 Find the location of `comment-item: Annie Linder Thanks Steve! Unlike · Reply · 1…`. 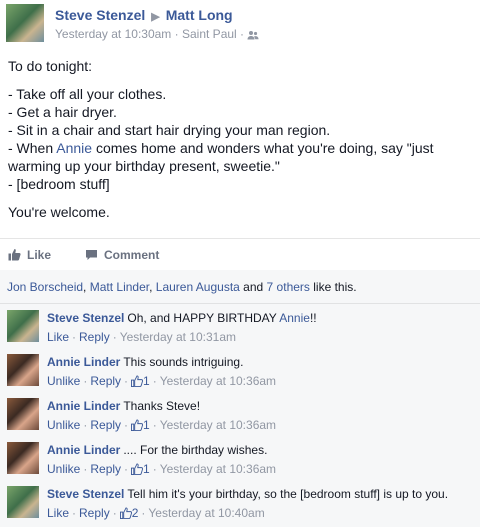

comment-item: Annie Linder Thanks Steve! Unlike · Reply · 1… is located at coordinates (240, 420).